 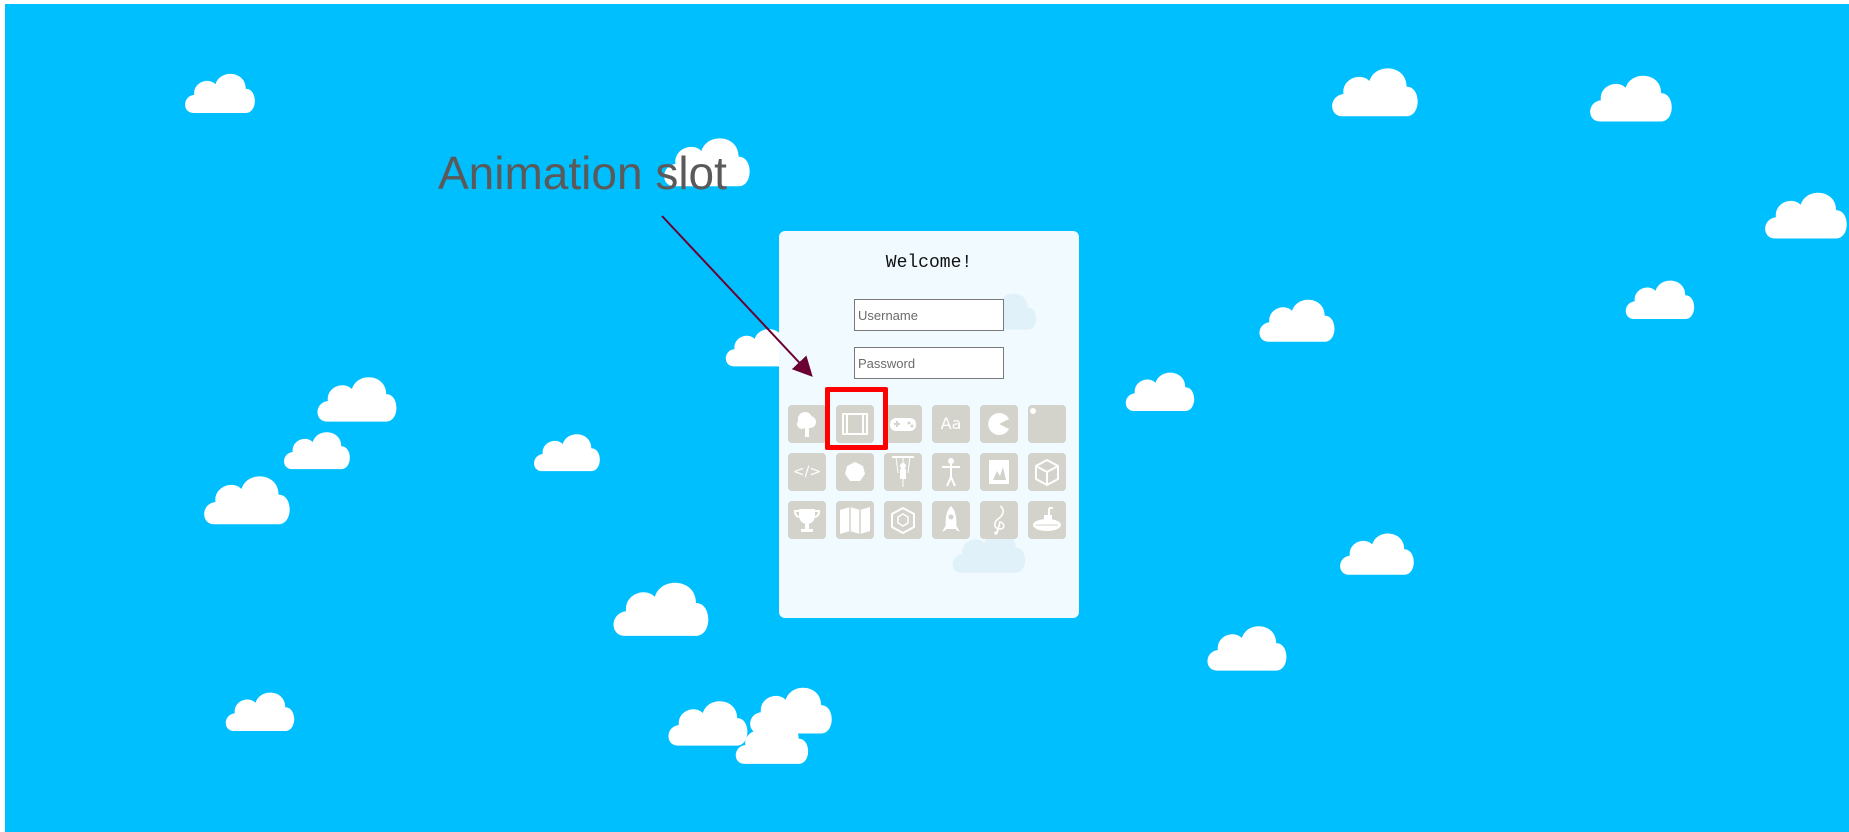 I want to click on cube-icon, so click(x=1047, y=472).